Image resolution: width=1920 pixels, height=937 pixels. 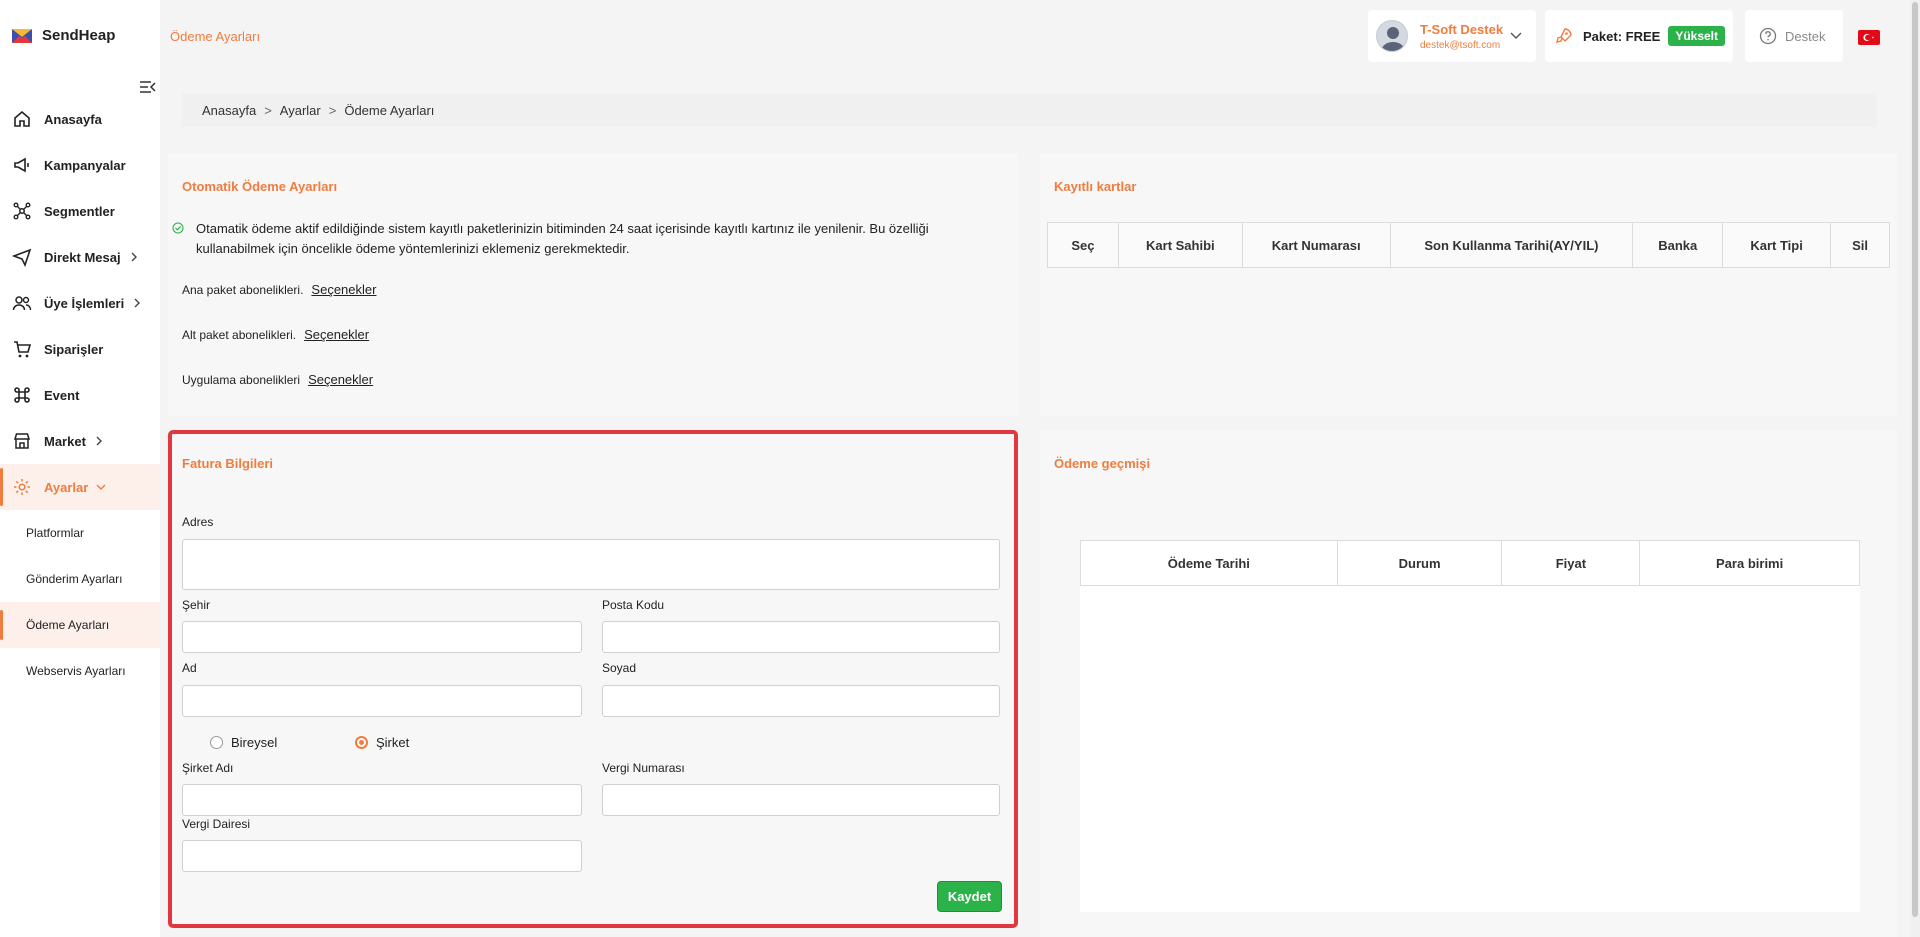 What do you see at coordinates (1460, 45) in the screenshot?
I see `user-email: destek@tsoft.com` at bounding box center [1460, 45].